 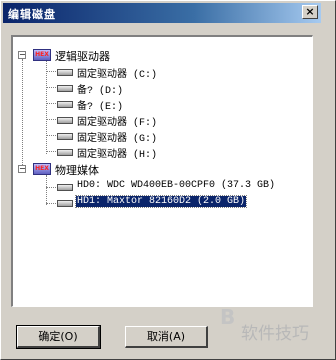 I want to click on tree-item-hd1: HD1: Maxtor 82160D2 (2.0 GB), so click(x=158, y=203).